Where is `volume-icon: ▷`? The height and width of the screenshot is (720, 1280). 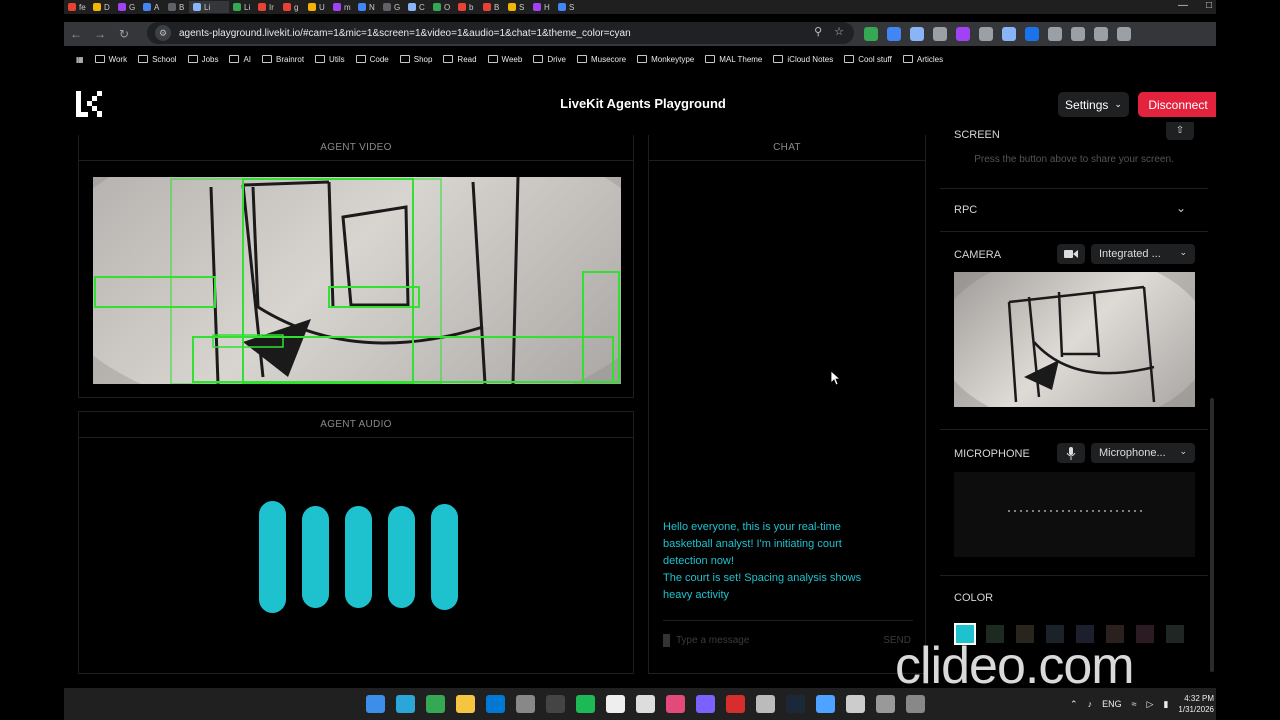 volume-icon: ▷ is located at coordinates (1150, 704).